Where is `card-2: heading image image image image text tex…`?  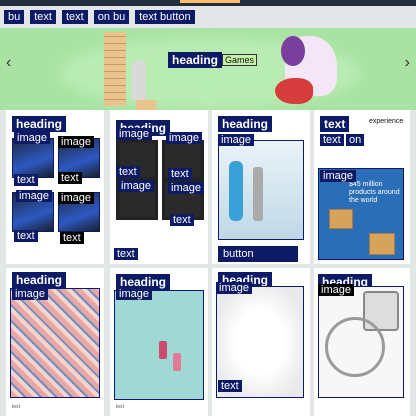
card-2: heading image image image image text tex… is located at coordinates (159, 187).